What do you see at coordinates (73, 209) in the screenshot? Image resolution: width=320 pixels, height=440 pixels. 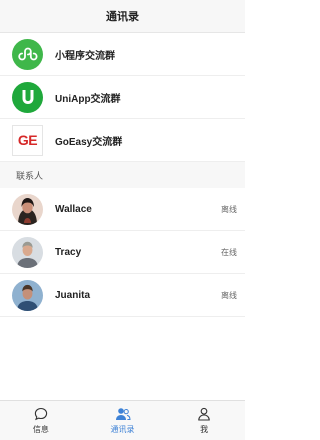 I see `contact-name: Wallace` at bounding box center [73, 209].